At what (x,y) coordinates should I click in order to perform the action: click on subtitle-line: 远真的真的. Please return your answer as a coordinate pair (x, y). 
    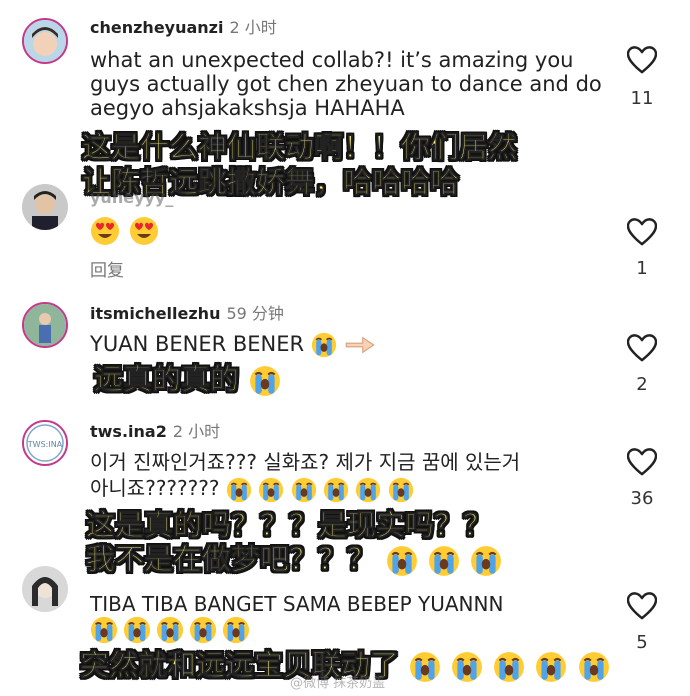
    Looking at the image, I should click on (187, 379).